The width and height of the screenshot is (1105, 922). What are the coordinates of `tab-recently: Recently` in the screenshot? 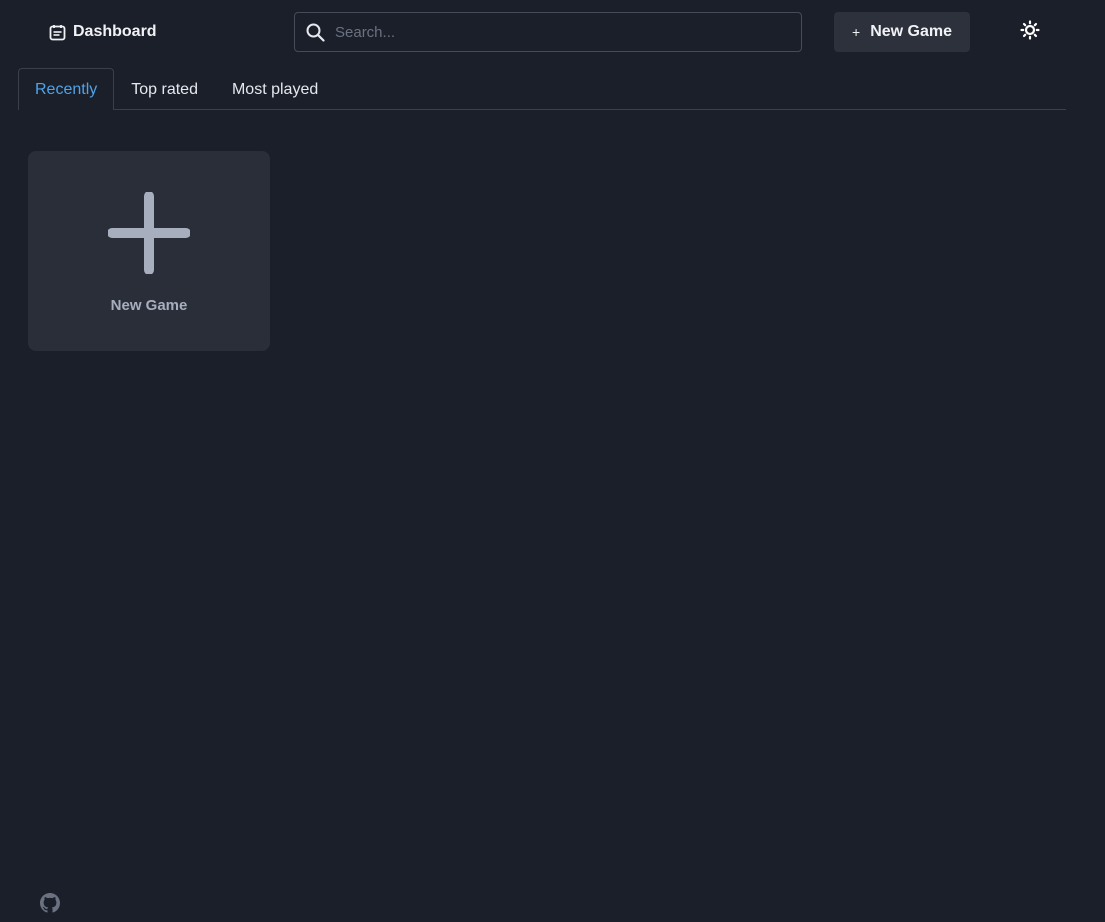 It's located at (66, 89).